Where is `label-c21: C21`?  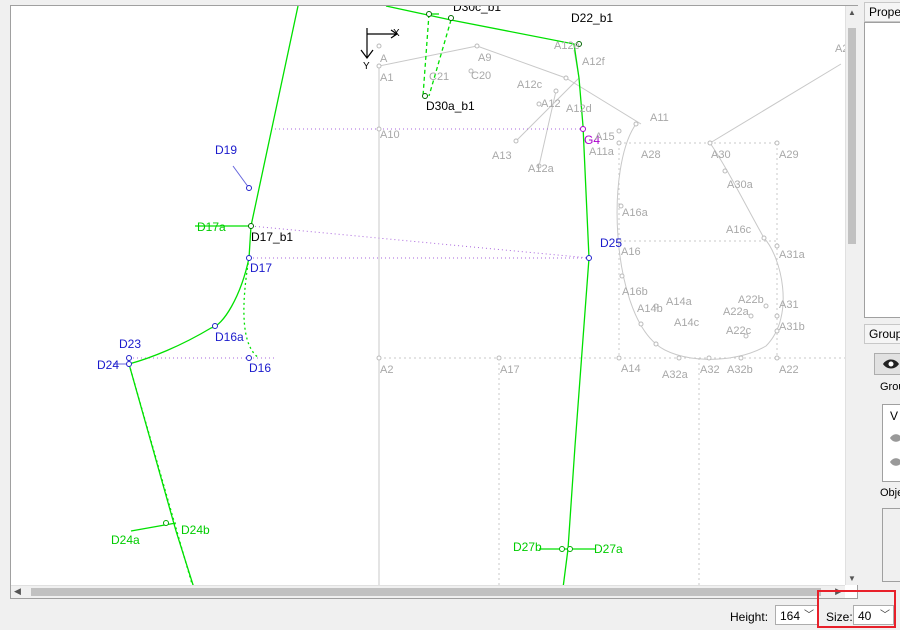 label-c21: C21 is located at coordinates (439, 77).